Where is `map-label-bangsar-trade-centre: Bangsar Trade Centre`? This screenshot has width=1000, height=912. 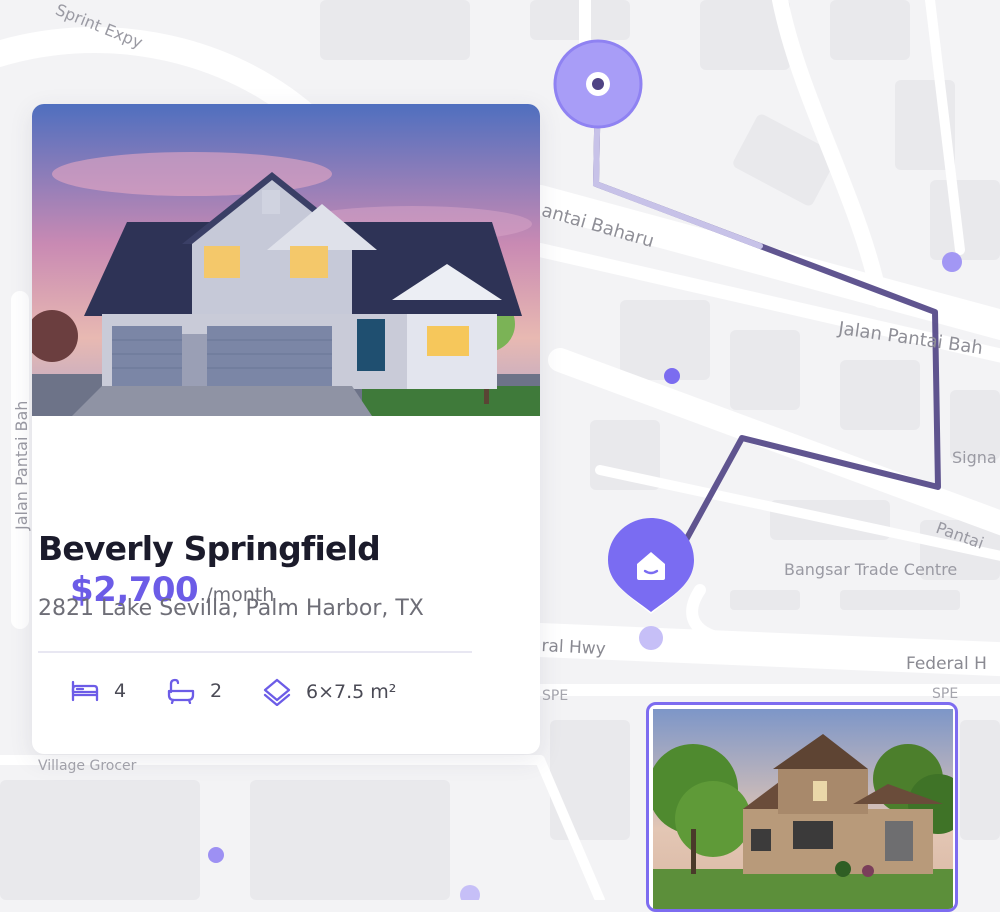
map-label-bangsar-trade-centre: Bangsar Trade Centre is located at coordinates (871, 569).